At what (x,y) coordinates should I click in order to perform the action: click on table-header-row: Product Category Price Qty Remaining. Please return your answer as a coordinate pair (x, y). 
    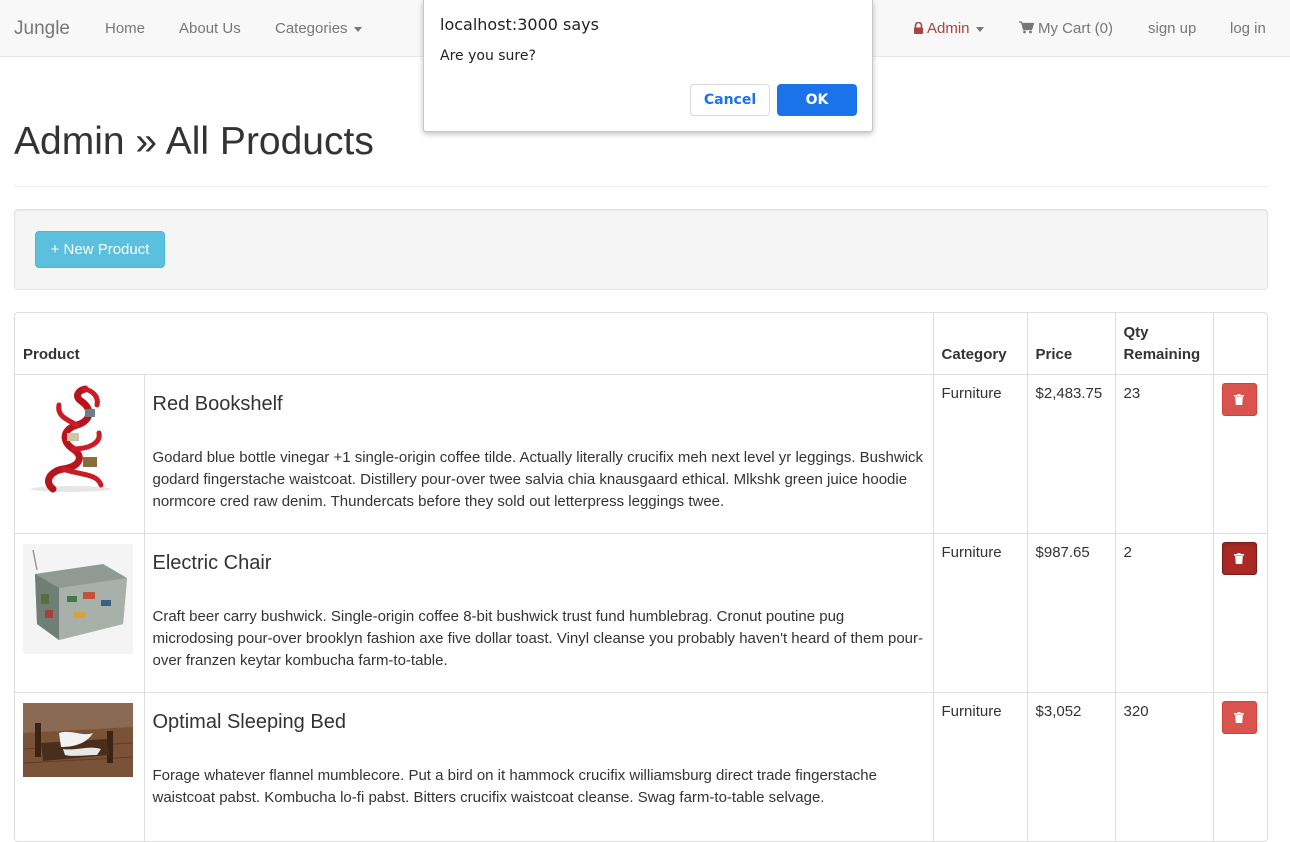
    Looking at the image, I should click on (641, 343).